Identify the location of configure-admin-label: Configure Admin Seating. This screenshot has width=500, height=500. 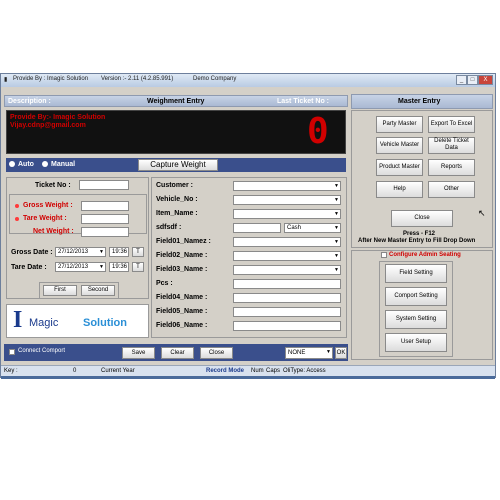
(425, 255).